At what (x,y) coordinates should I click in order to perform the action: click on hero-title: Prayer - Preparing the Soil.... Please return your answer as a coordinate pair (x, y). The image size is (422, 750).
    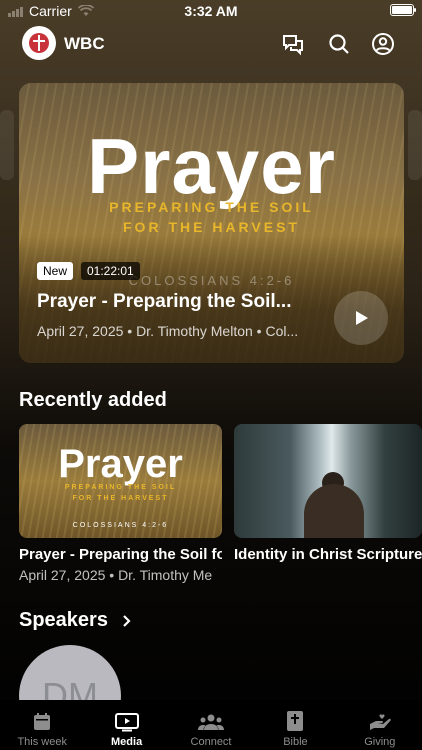
    Looking at the image, I should click on (164, 301).